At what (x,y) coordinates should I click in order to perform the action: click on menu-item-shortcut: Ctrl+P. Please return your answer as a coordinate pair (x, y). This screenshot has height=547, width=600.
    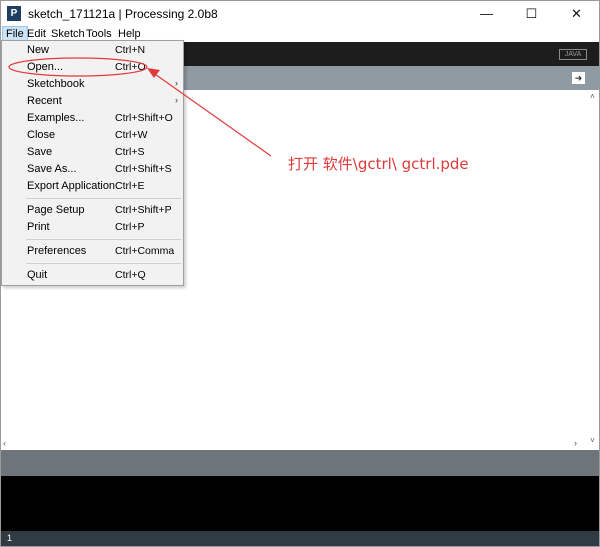
    Looking at the image, I should click on (130, 227).